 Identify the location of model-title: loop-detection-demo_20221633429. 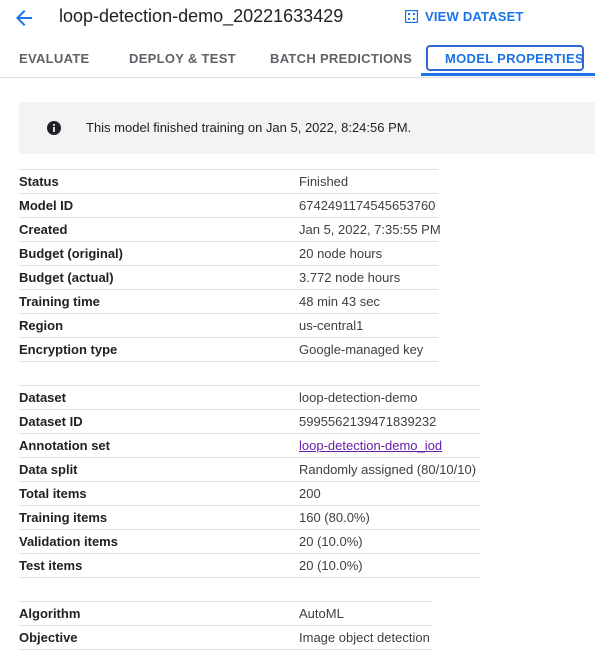
(201, 16).